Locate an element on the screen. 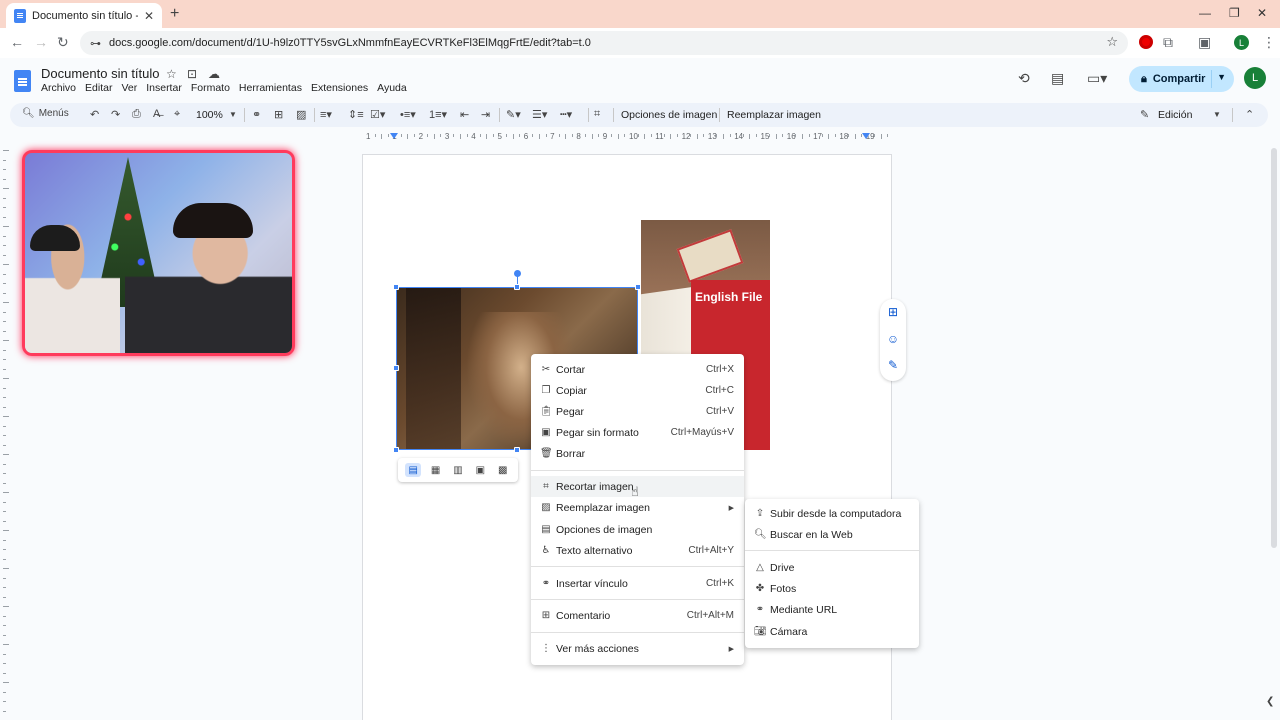 This screenshot has height=720, width=1280. resize-handle-top-left is located at coordinates (396, 287).